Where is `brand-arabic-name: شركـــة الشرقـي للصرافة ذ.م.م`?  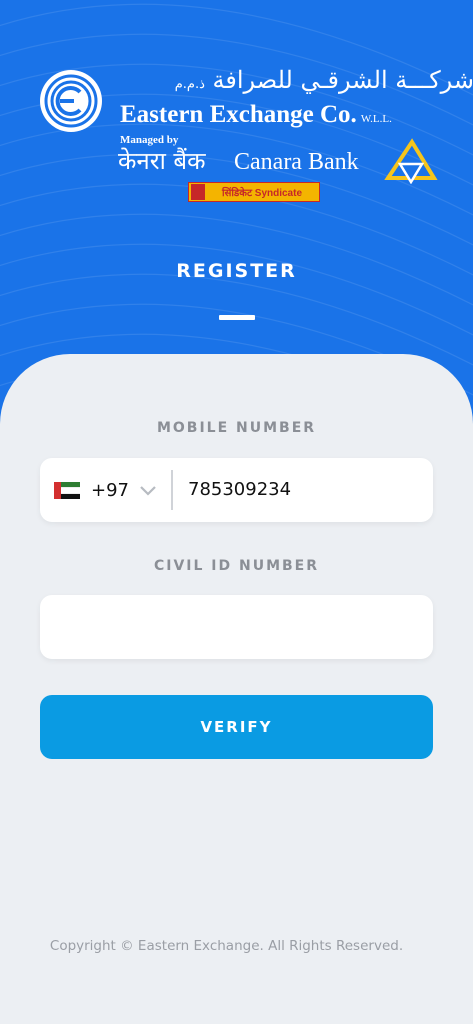
brand-arabic-name: شركـــة الشرقـي للصرافة ذ.م.م is located at coordinates (323, 80).